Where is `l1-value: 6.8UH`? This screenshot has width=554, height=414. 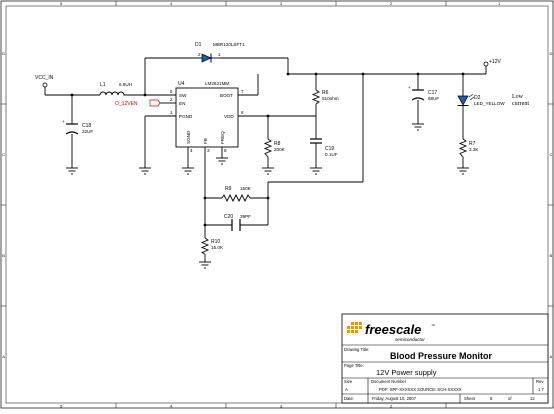 l1-value: 6.8UH is located at coordinates (125, 84).